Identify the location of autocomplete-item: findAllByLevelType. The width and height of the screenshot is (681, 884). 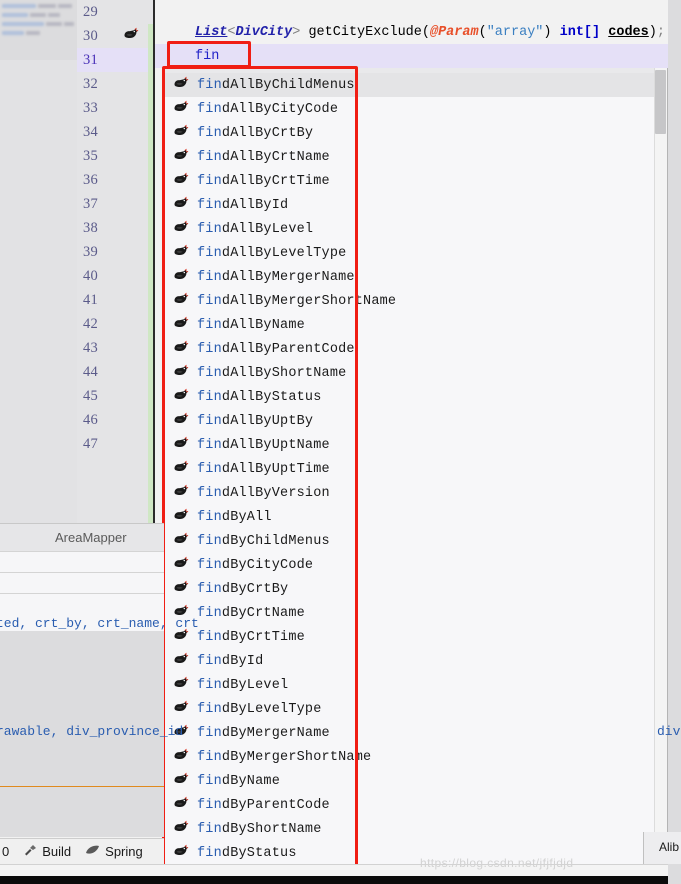
(416, 253).